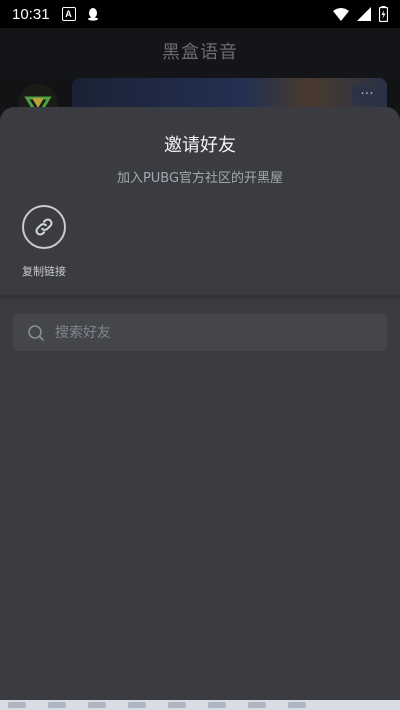 The width and height of the screenshot is (400, 710). What do you see at coordinates (200, 14) in the screenshot?
I see `status-bar: 10:31 A` at bounding box center [200, 14].